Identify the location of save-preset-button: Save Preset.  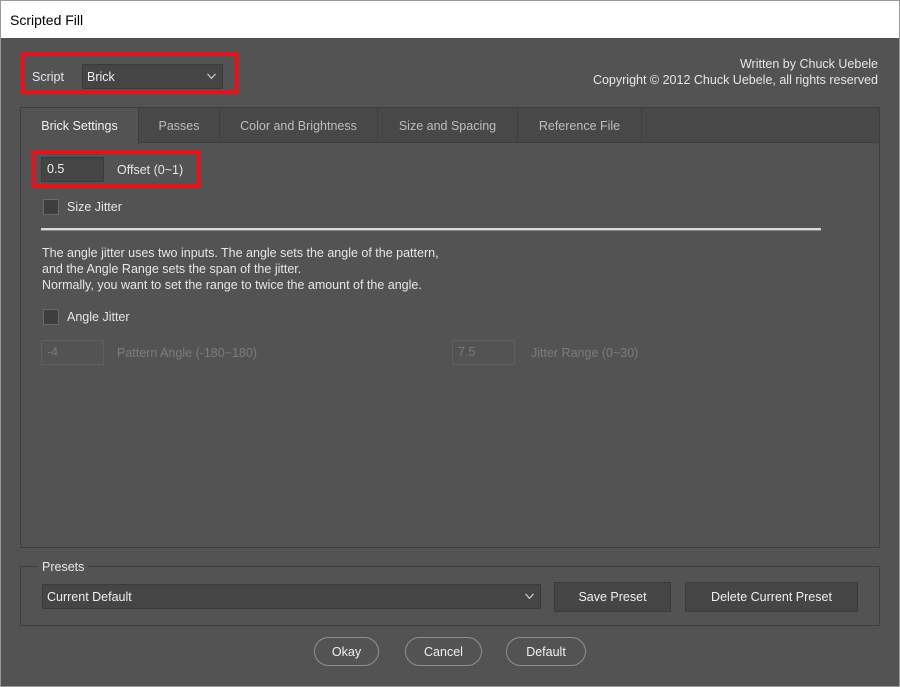
(612, 597).